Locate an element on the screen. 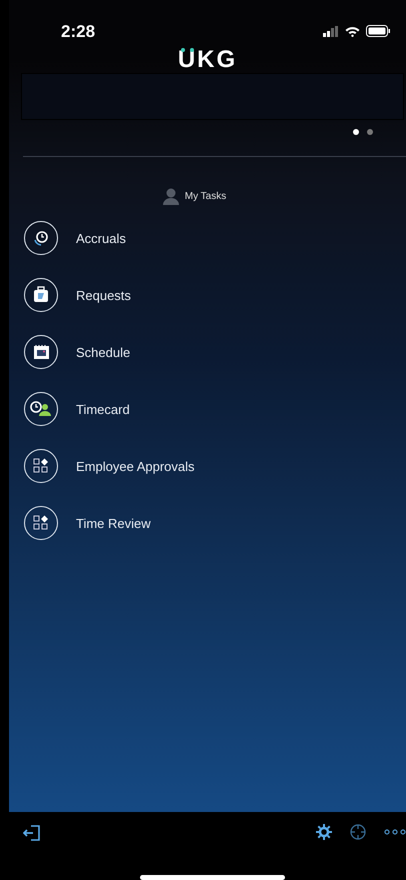  task-item: Time Review is located at coordinates (215, 523).